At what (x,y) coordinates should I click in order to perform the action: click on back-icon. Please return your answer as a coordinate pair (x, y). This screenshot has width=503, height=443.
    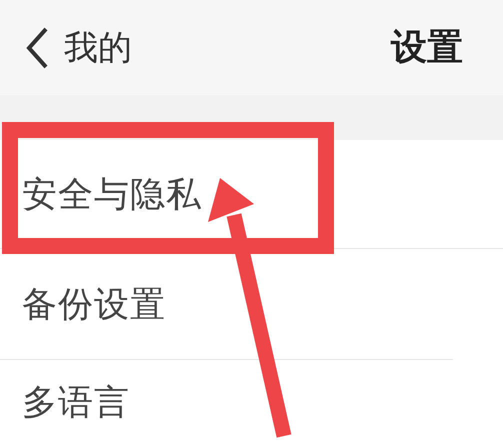
    Looking at the image, I should click on (37, 48).